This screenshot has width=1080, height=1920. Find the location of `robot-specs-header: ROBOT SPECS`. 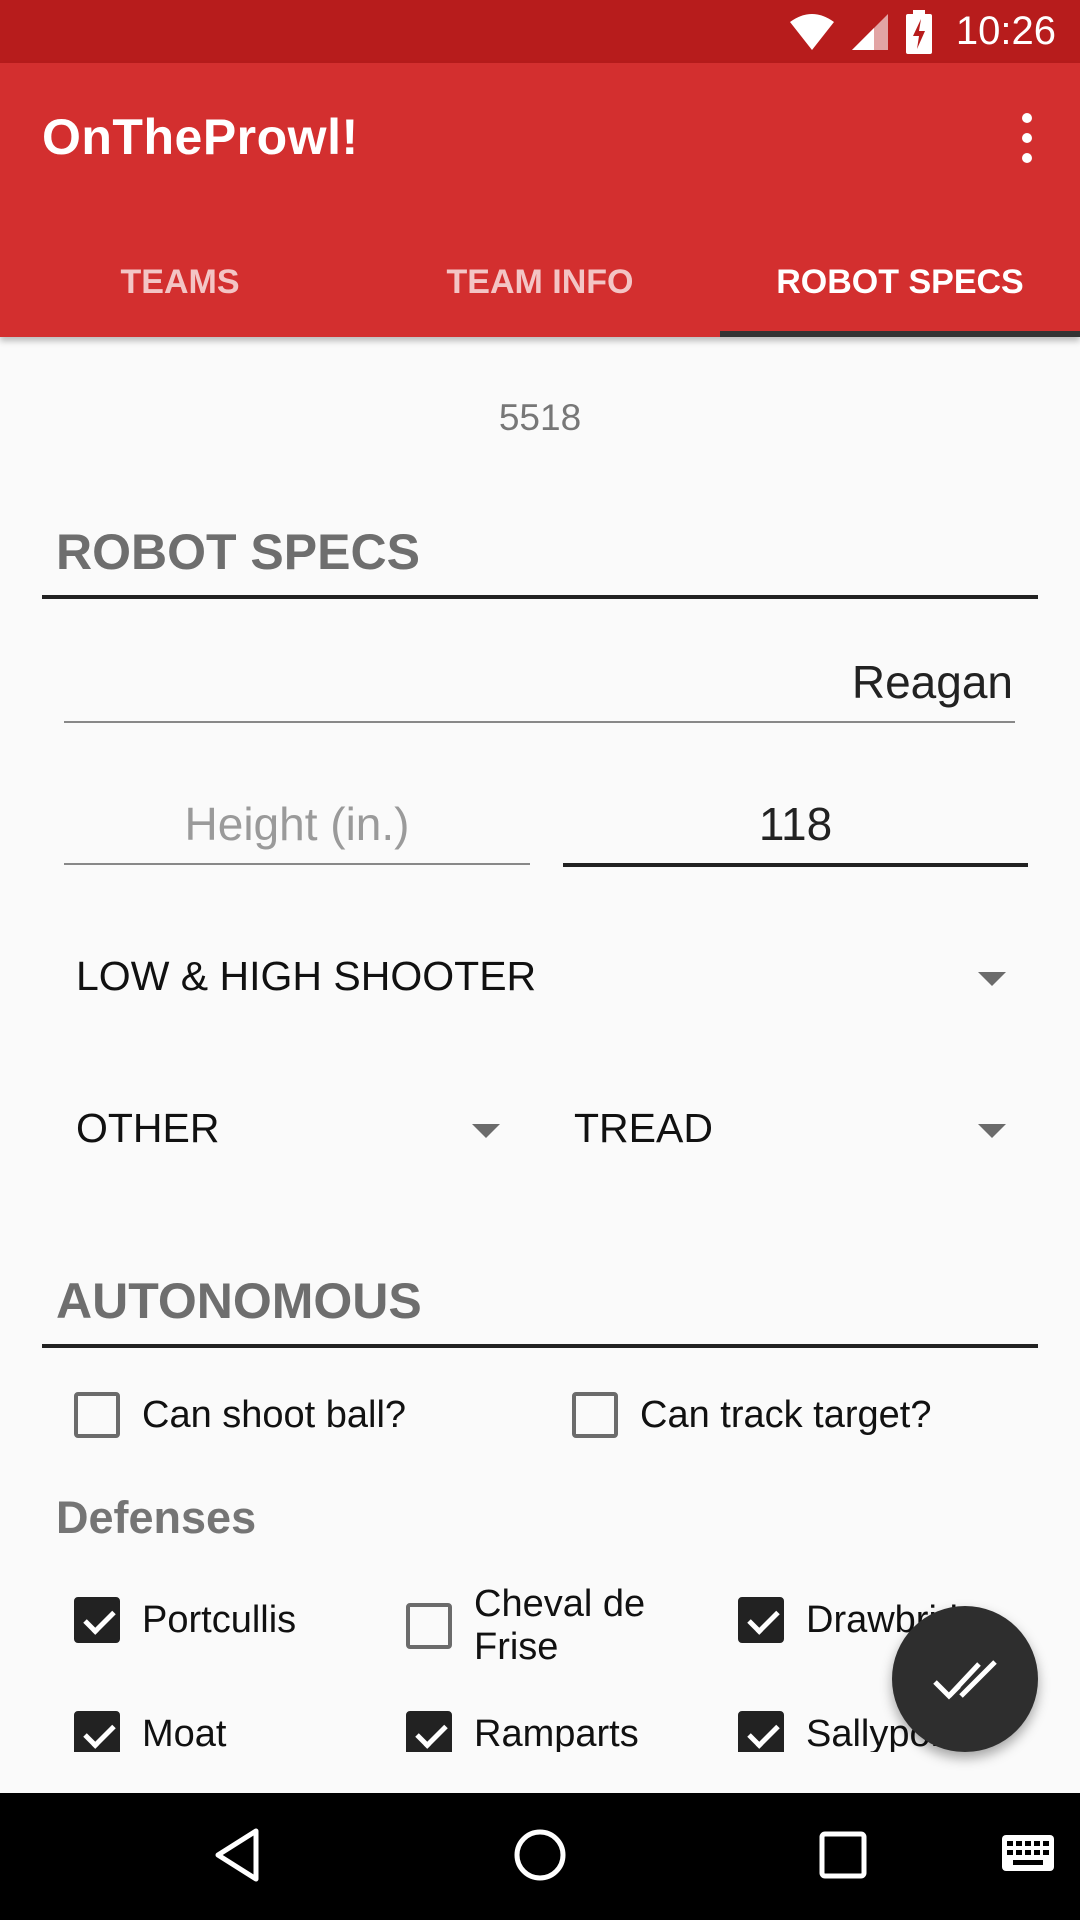

robot-specs-header: ROBOT SPECS is located at coordinates (540, 558).